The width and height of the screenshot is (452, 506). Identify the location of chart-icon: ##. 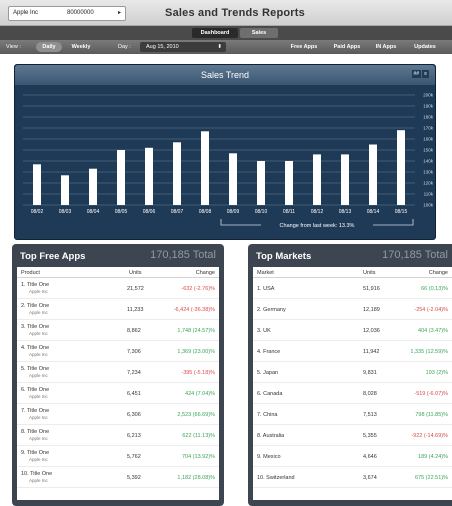
(416, 74).